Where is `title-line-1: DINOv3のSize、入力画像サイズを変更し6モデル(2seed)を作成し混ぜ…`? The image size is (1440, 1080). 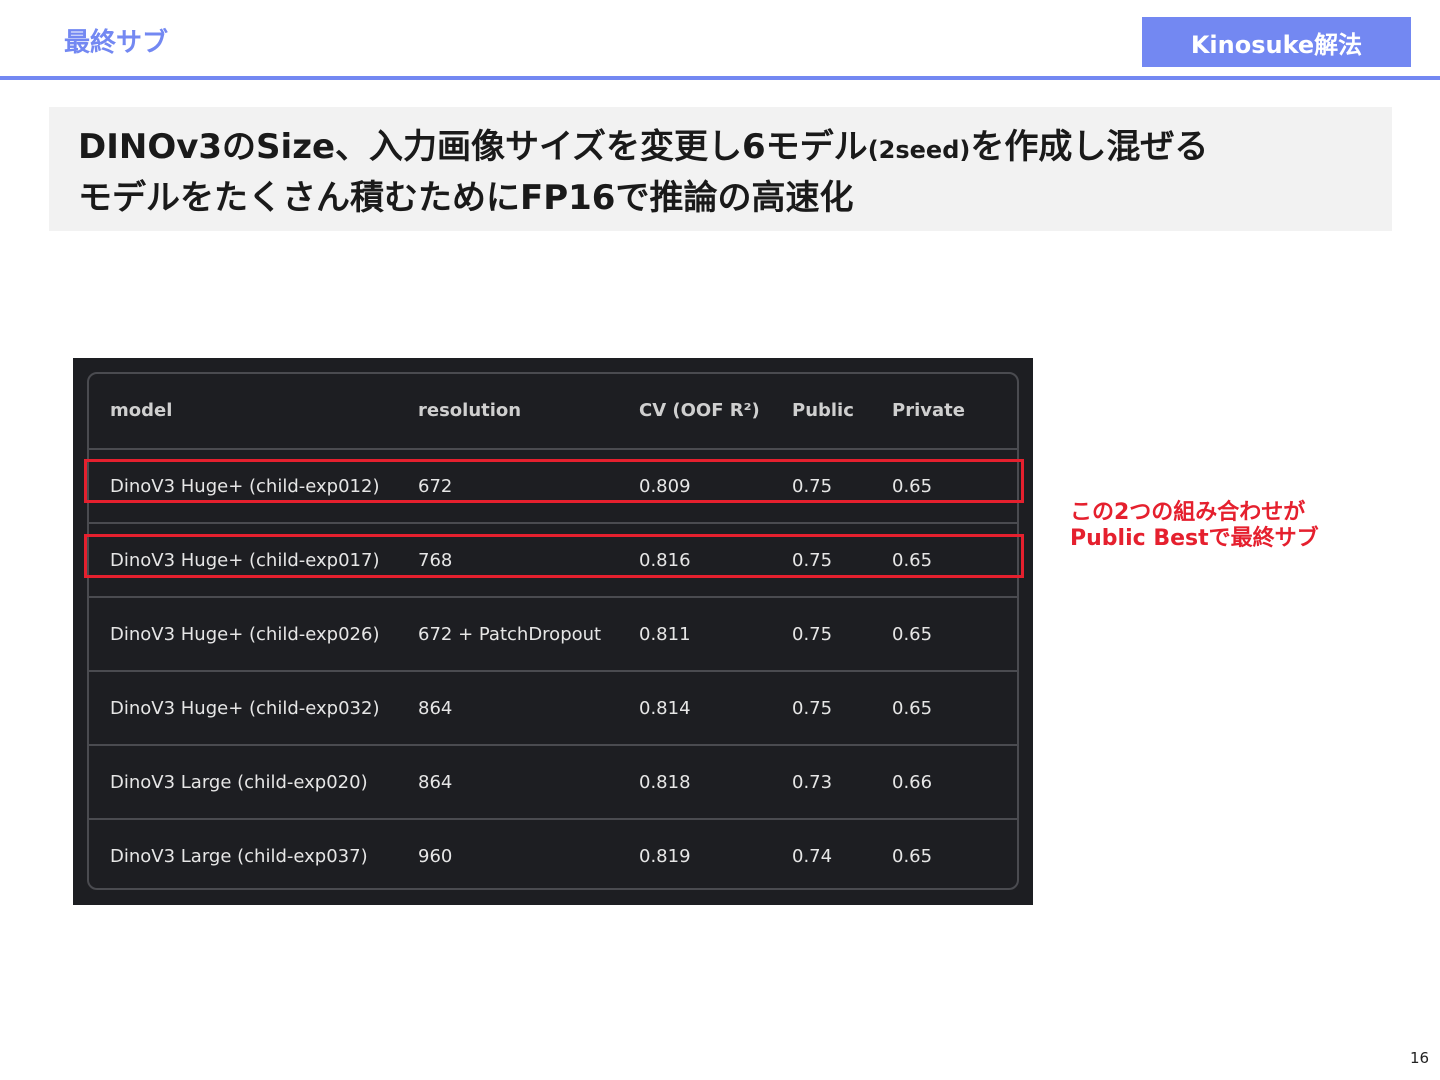 title-line-1: DINOv3のSize、入力画像サイズを変更し6モデル(2seed)を作成し混ぜ… is located at coordinates (643, 148).